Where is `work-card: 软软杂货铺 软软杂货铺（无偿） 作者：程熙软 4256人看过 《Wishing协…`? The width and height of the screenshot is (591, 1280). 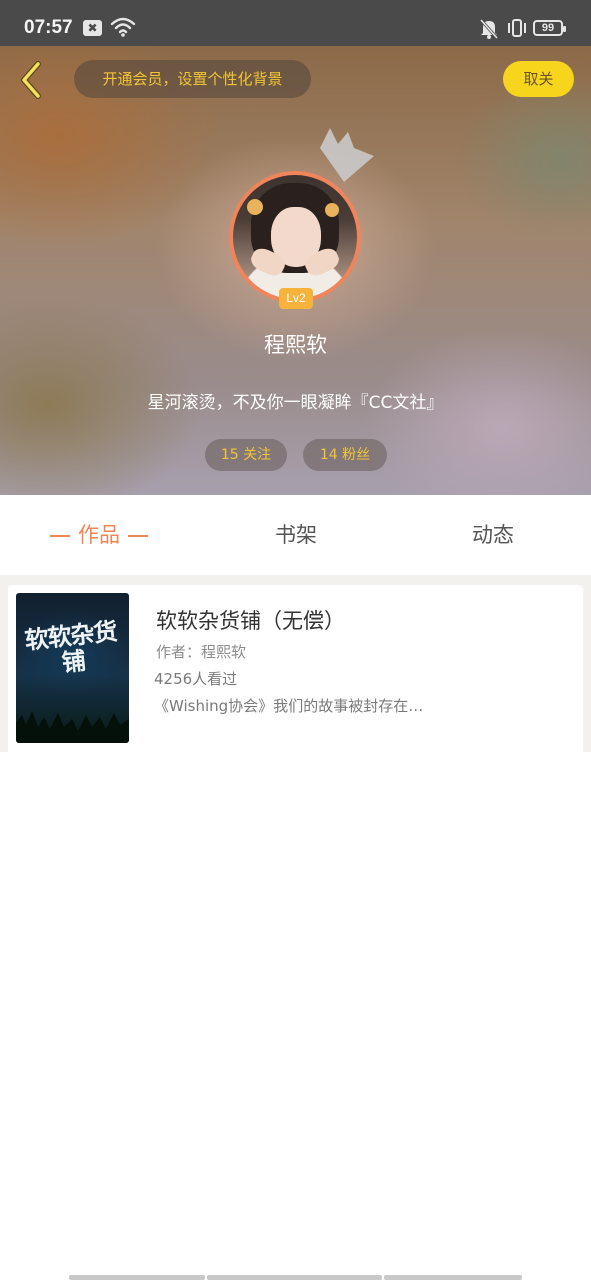 work-card: 软软杂货铺 软软杂货铺（无偿） 作者：程熙软 4256人看过 《Wishing协… is located at coordinates (295, 668).